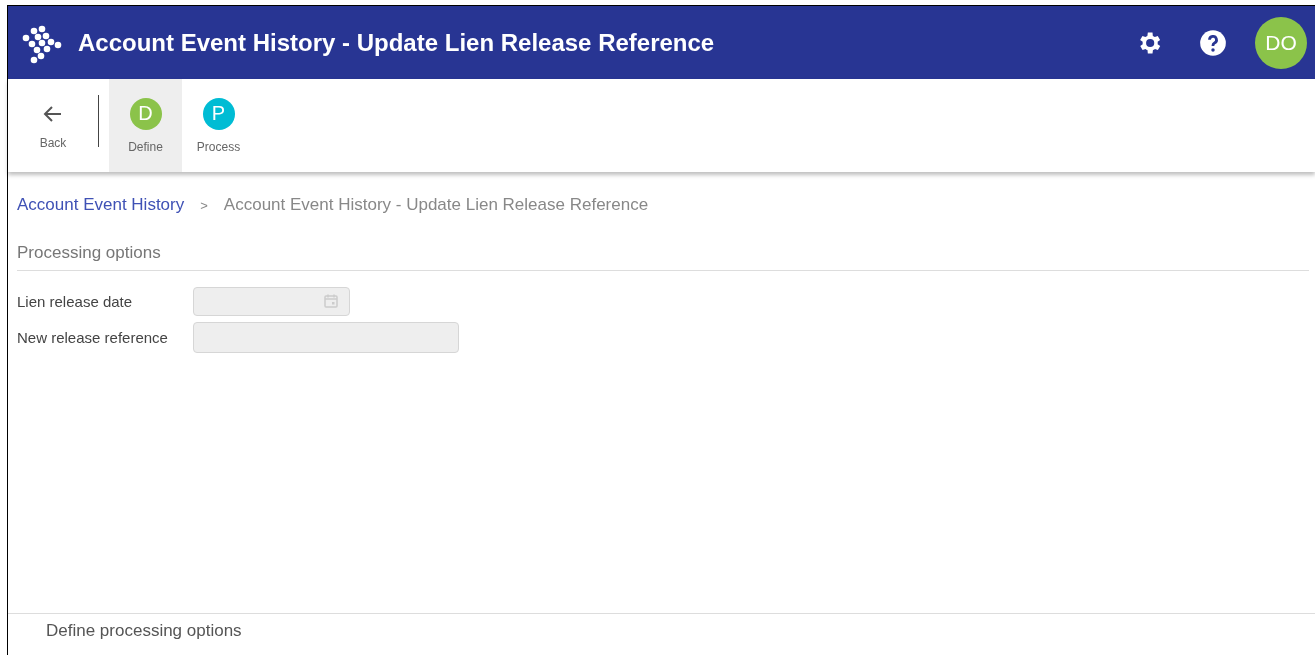 The image size is (1315, 655). I want to click on field-label: Lien release date, so click(75, 301).